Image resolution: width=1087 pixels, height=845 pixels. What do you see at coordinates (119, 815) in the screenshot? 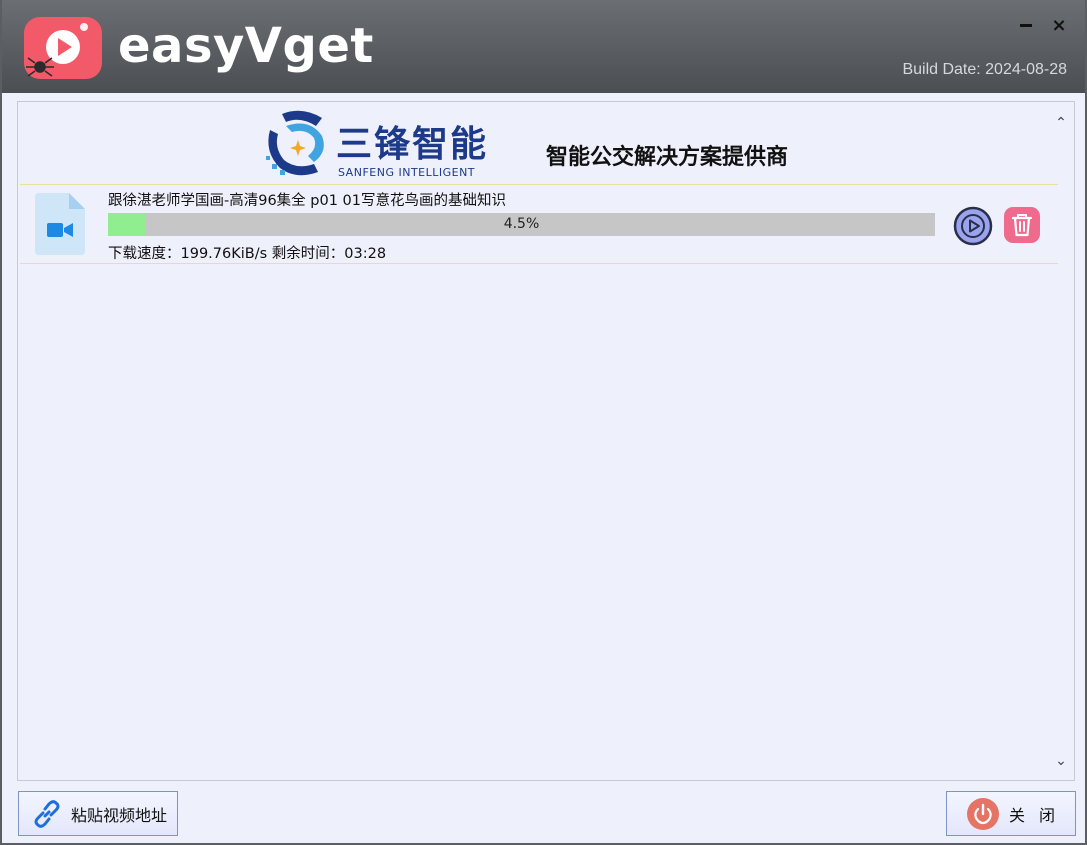
I see `paste-button-label: 粘贴视频地址` at bounding box center [119, 815].